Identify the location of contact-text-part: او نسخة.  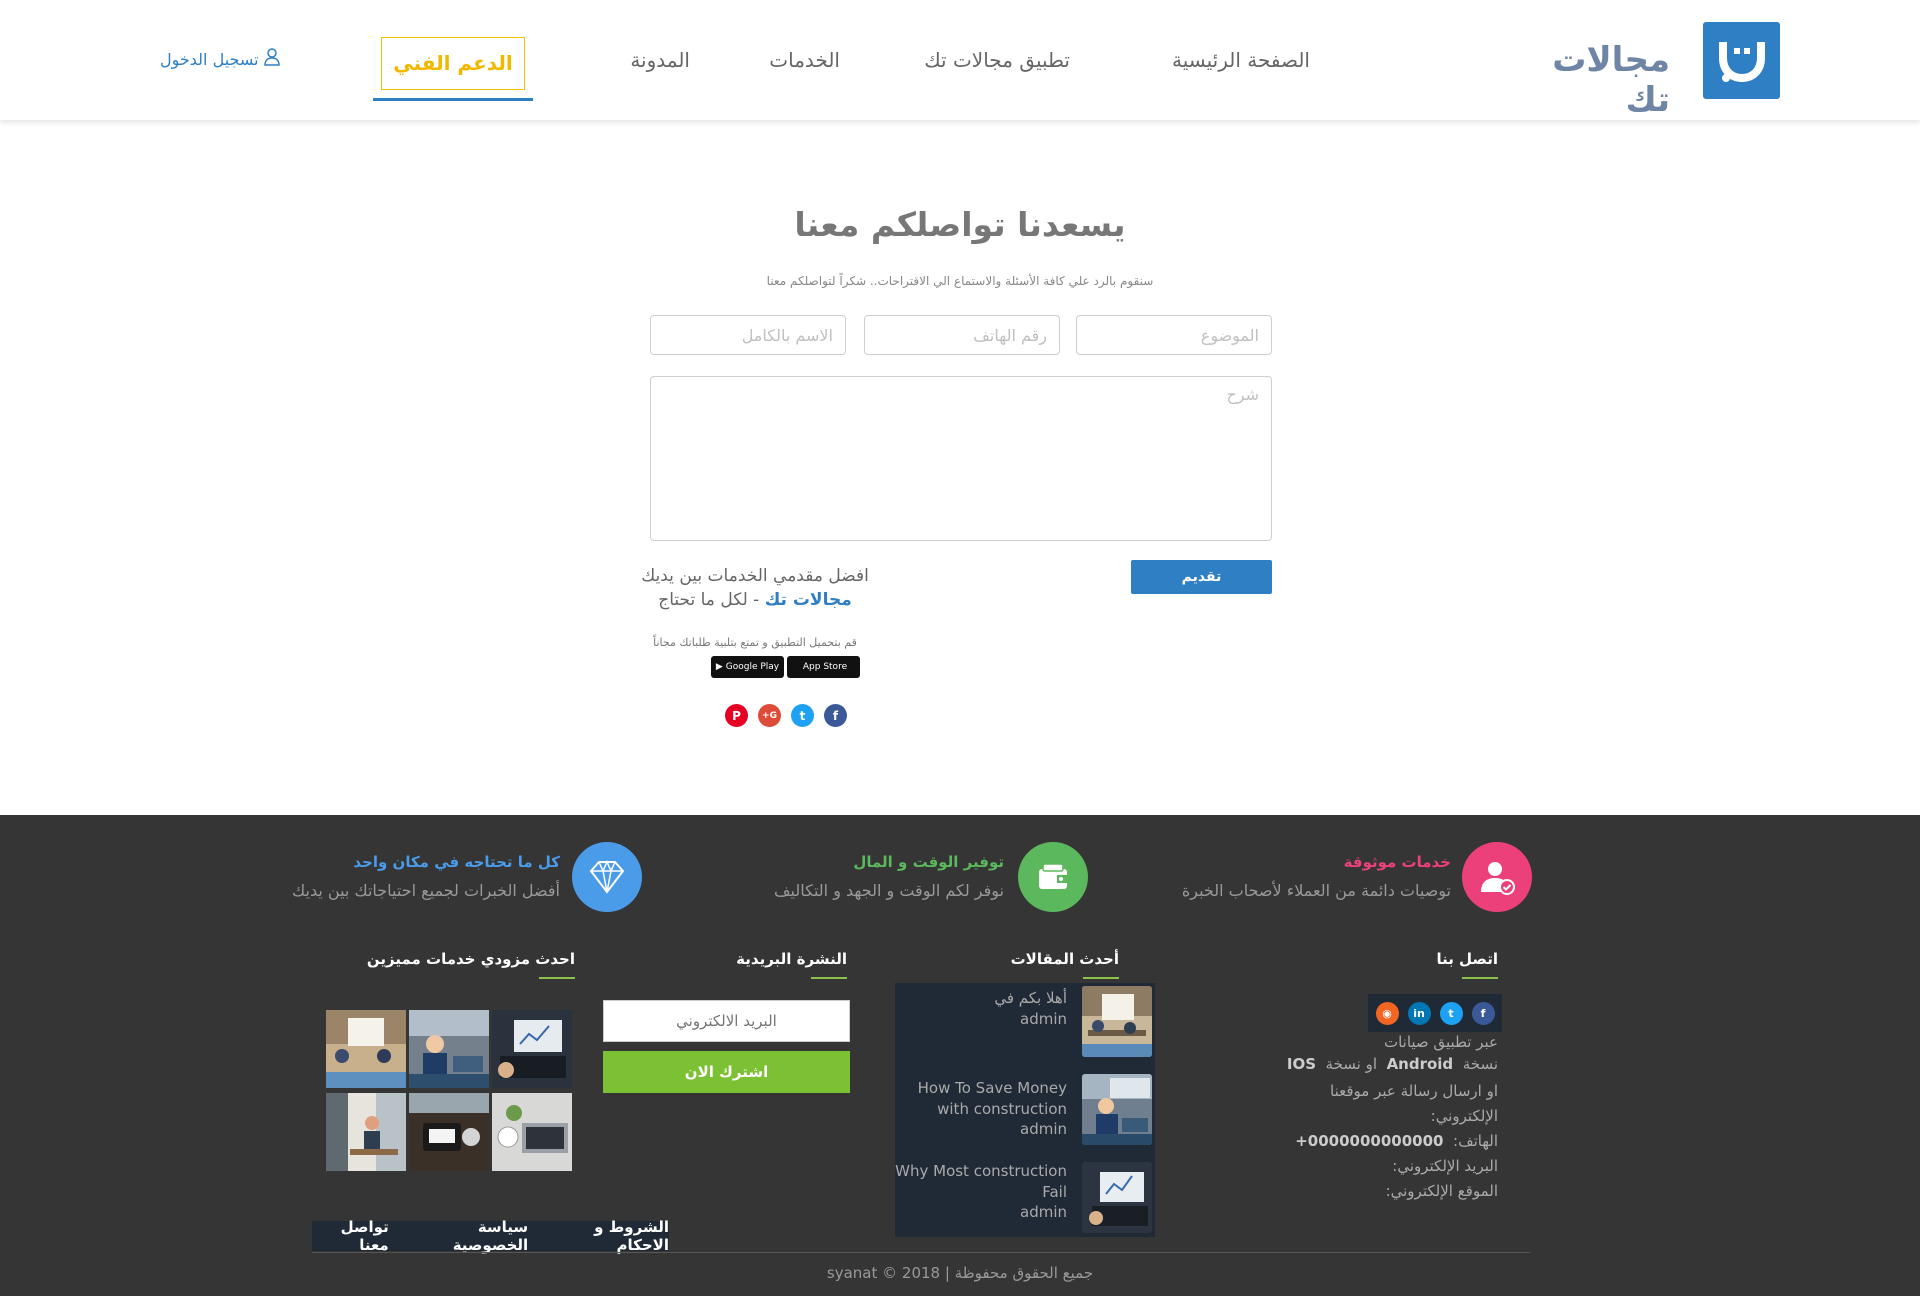
(1351, 1064).